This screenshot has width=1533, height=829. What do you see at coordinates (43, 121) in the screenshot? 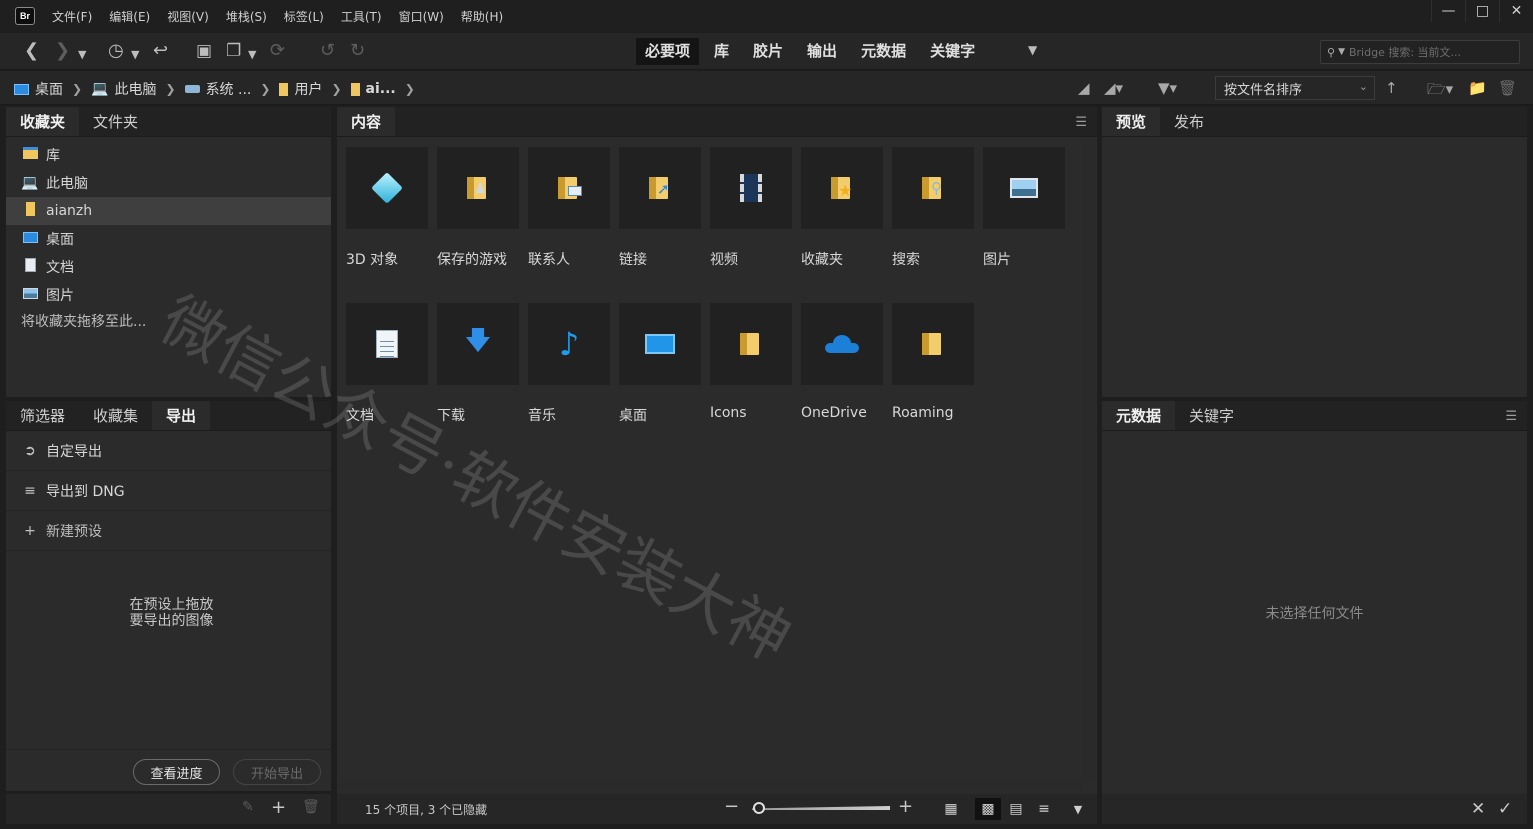
I see `tab-favorites: 收藏夹` at bounding box center [43, 121].